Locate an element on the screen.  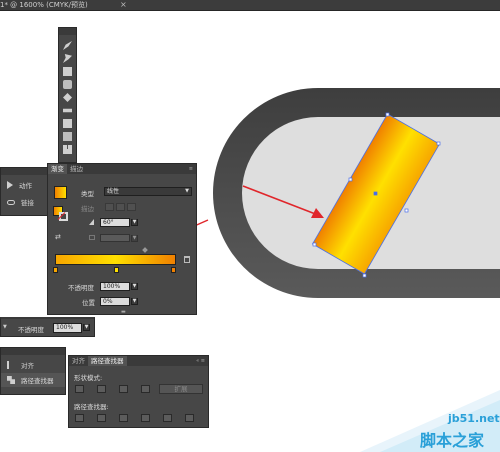
side-panel-header is located at coordinates (33, 351).